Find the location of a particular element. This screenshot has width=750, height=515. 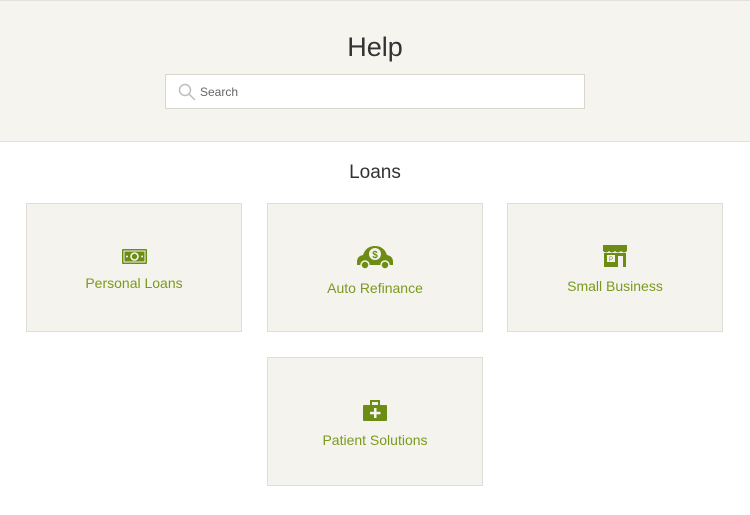

search-box is located at coordinates (375, 91).